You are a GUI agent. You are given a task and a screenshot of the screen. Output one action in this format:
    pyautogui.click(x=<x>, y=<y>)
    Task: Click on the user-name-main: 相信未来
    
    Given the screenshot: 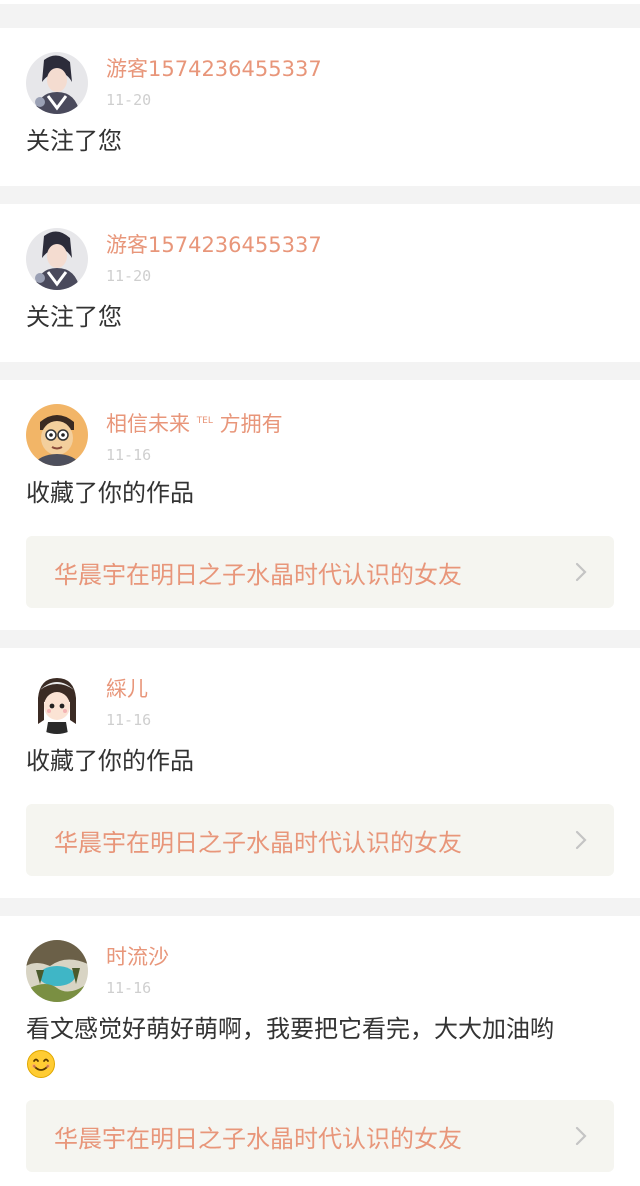 What is the action you would take?
    pyautogui.click(x=148, y=424)
    